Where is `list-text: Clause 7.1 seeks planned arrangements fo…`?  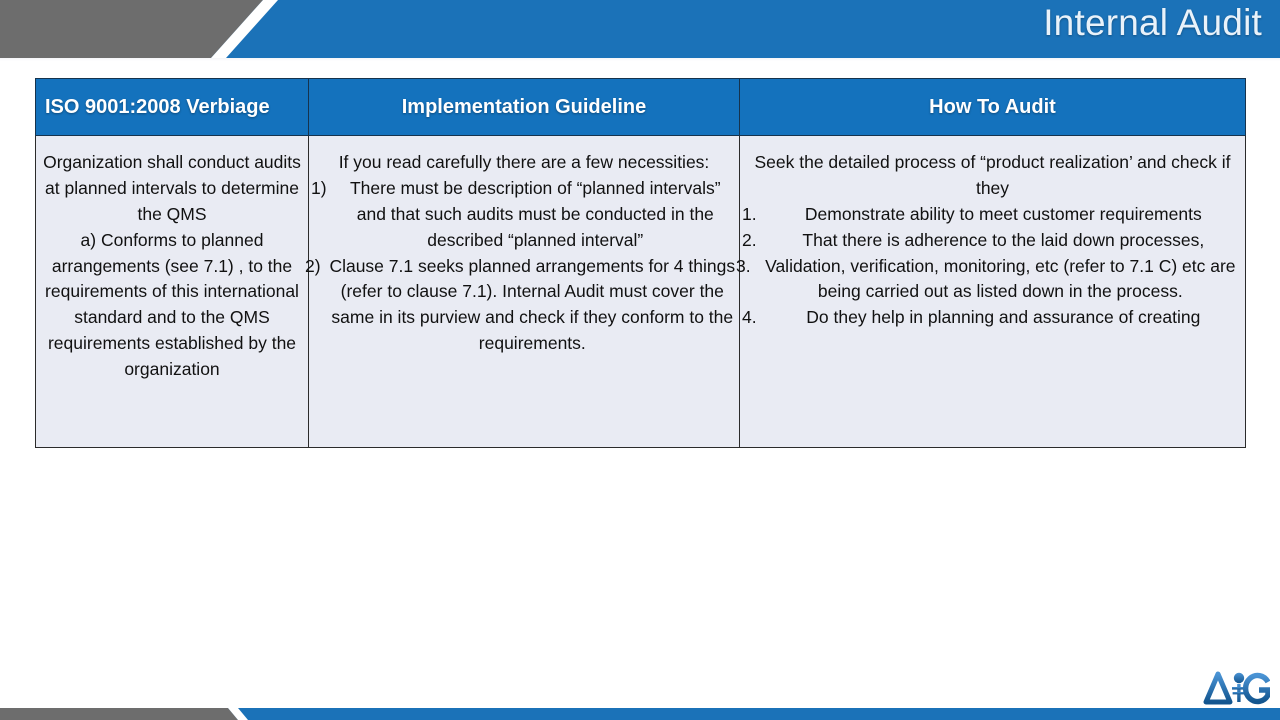 list-text: Clause 7.1 seeks planned arrangements fo… is located at coordinates (532, 304).